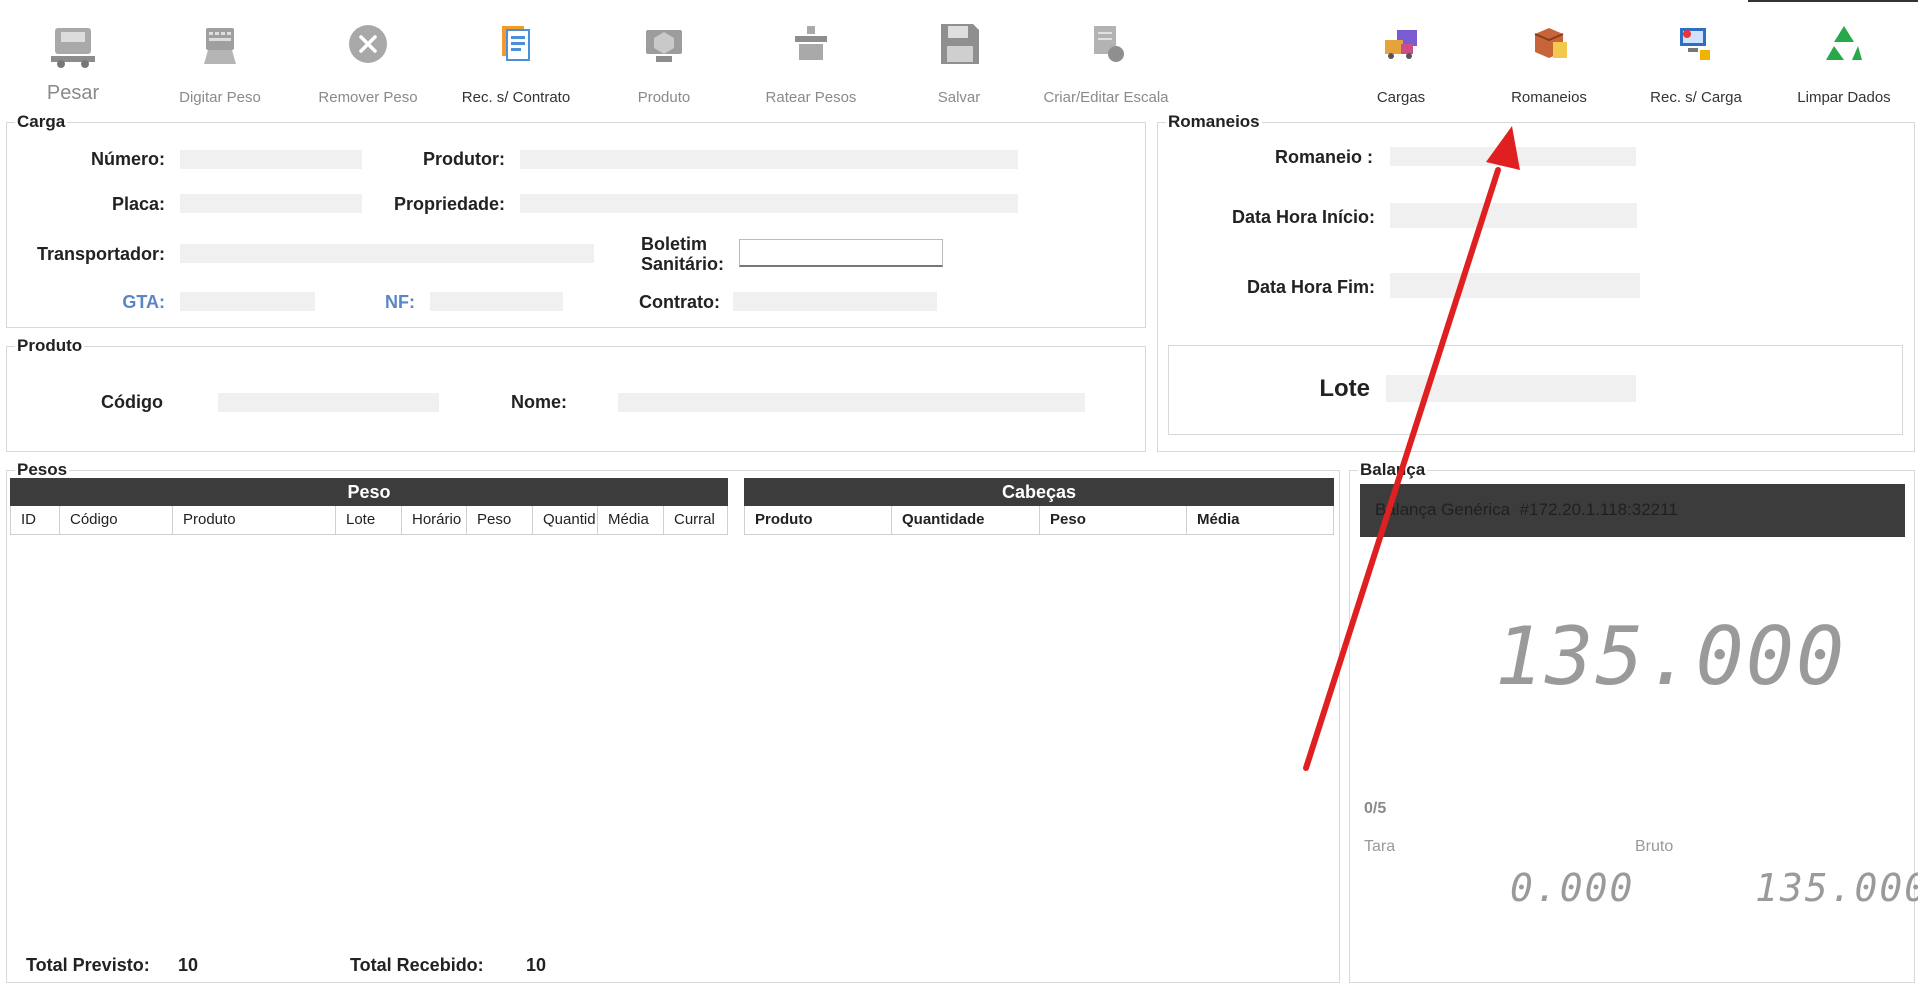  Describe the element at coordinates (1411, 448) in the screenshot. I see `annotation-arrow` at that location.